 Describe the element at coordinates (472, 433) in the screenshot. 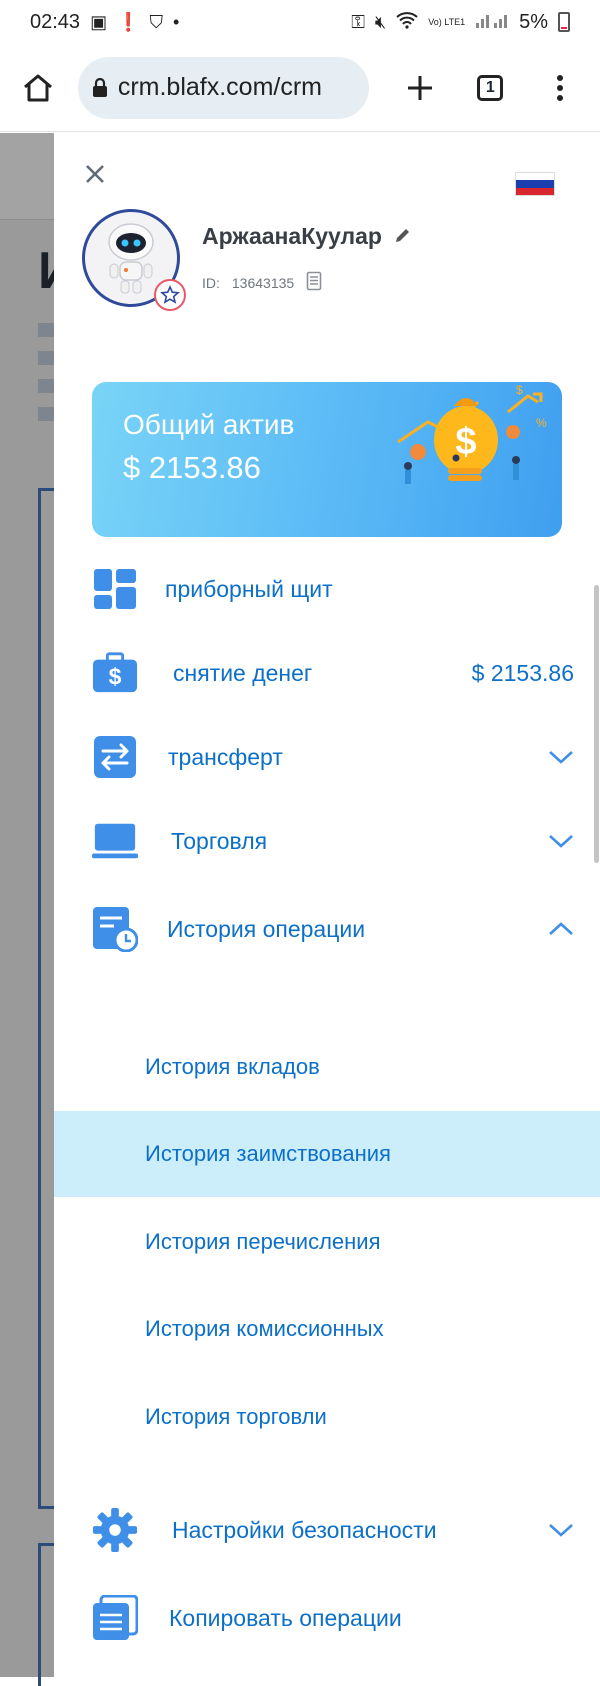

I see `money-bag-illustration-icon: $ % $` at that location.